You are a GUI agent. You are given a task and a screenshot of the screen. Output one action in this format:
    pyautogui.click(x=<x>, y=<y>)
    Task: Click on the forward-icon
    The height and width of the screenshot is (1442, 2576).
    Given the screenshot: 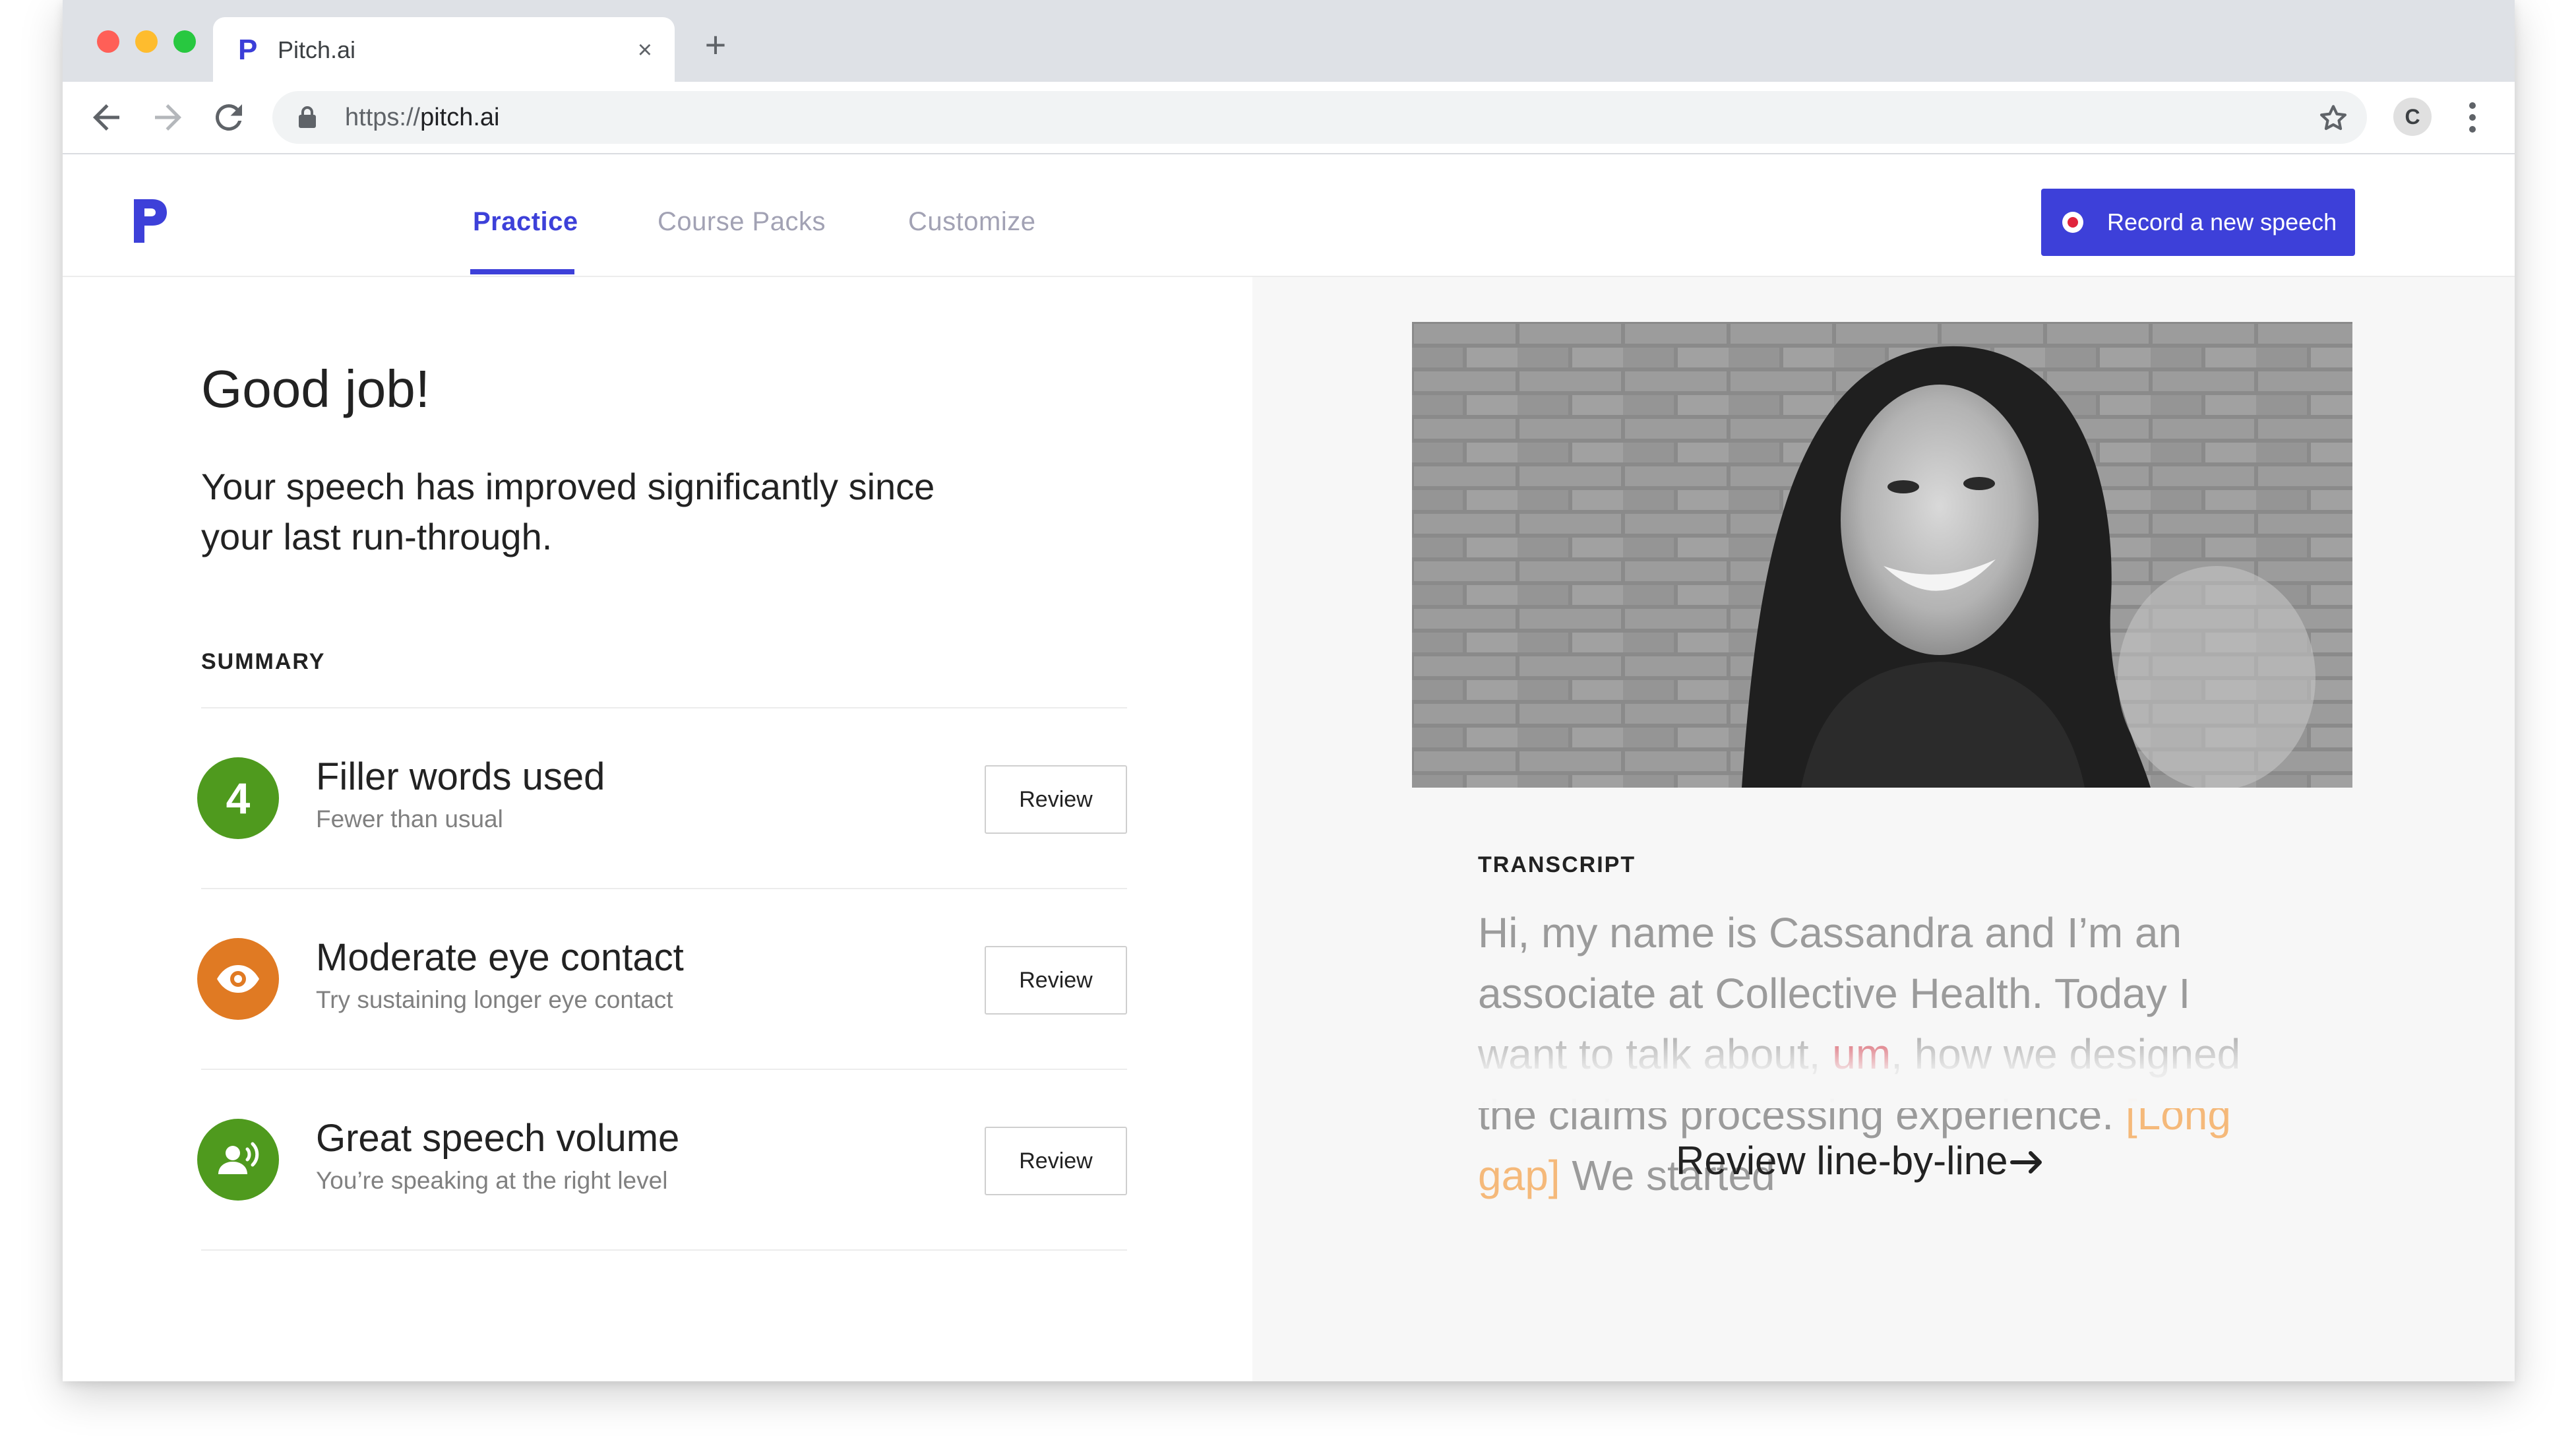 What is the action you would take?
    pyautogui.click(x=168, y=117)
    